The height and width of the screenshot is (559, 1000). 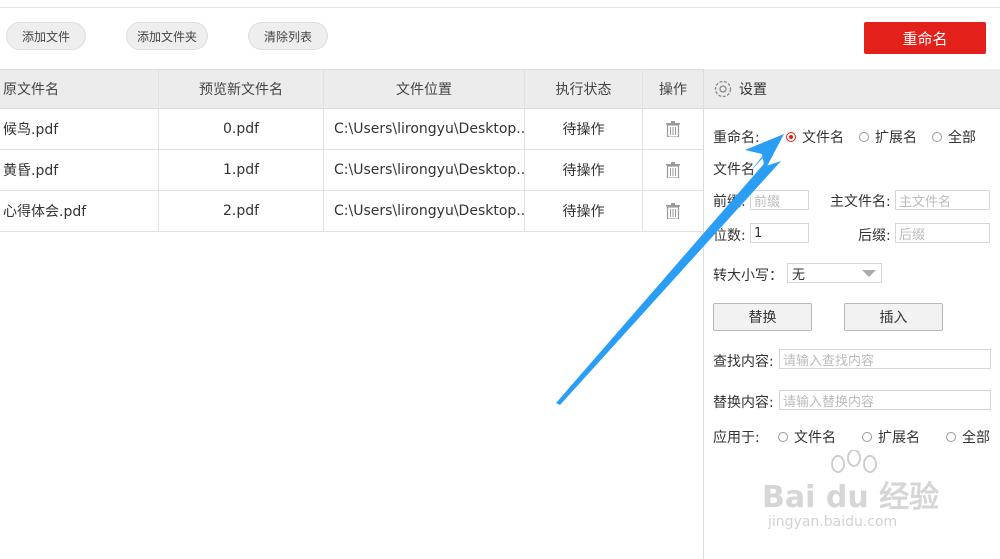 I want to click on filename-section-label: 文件名, so click(x=734, y=170).